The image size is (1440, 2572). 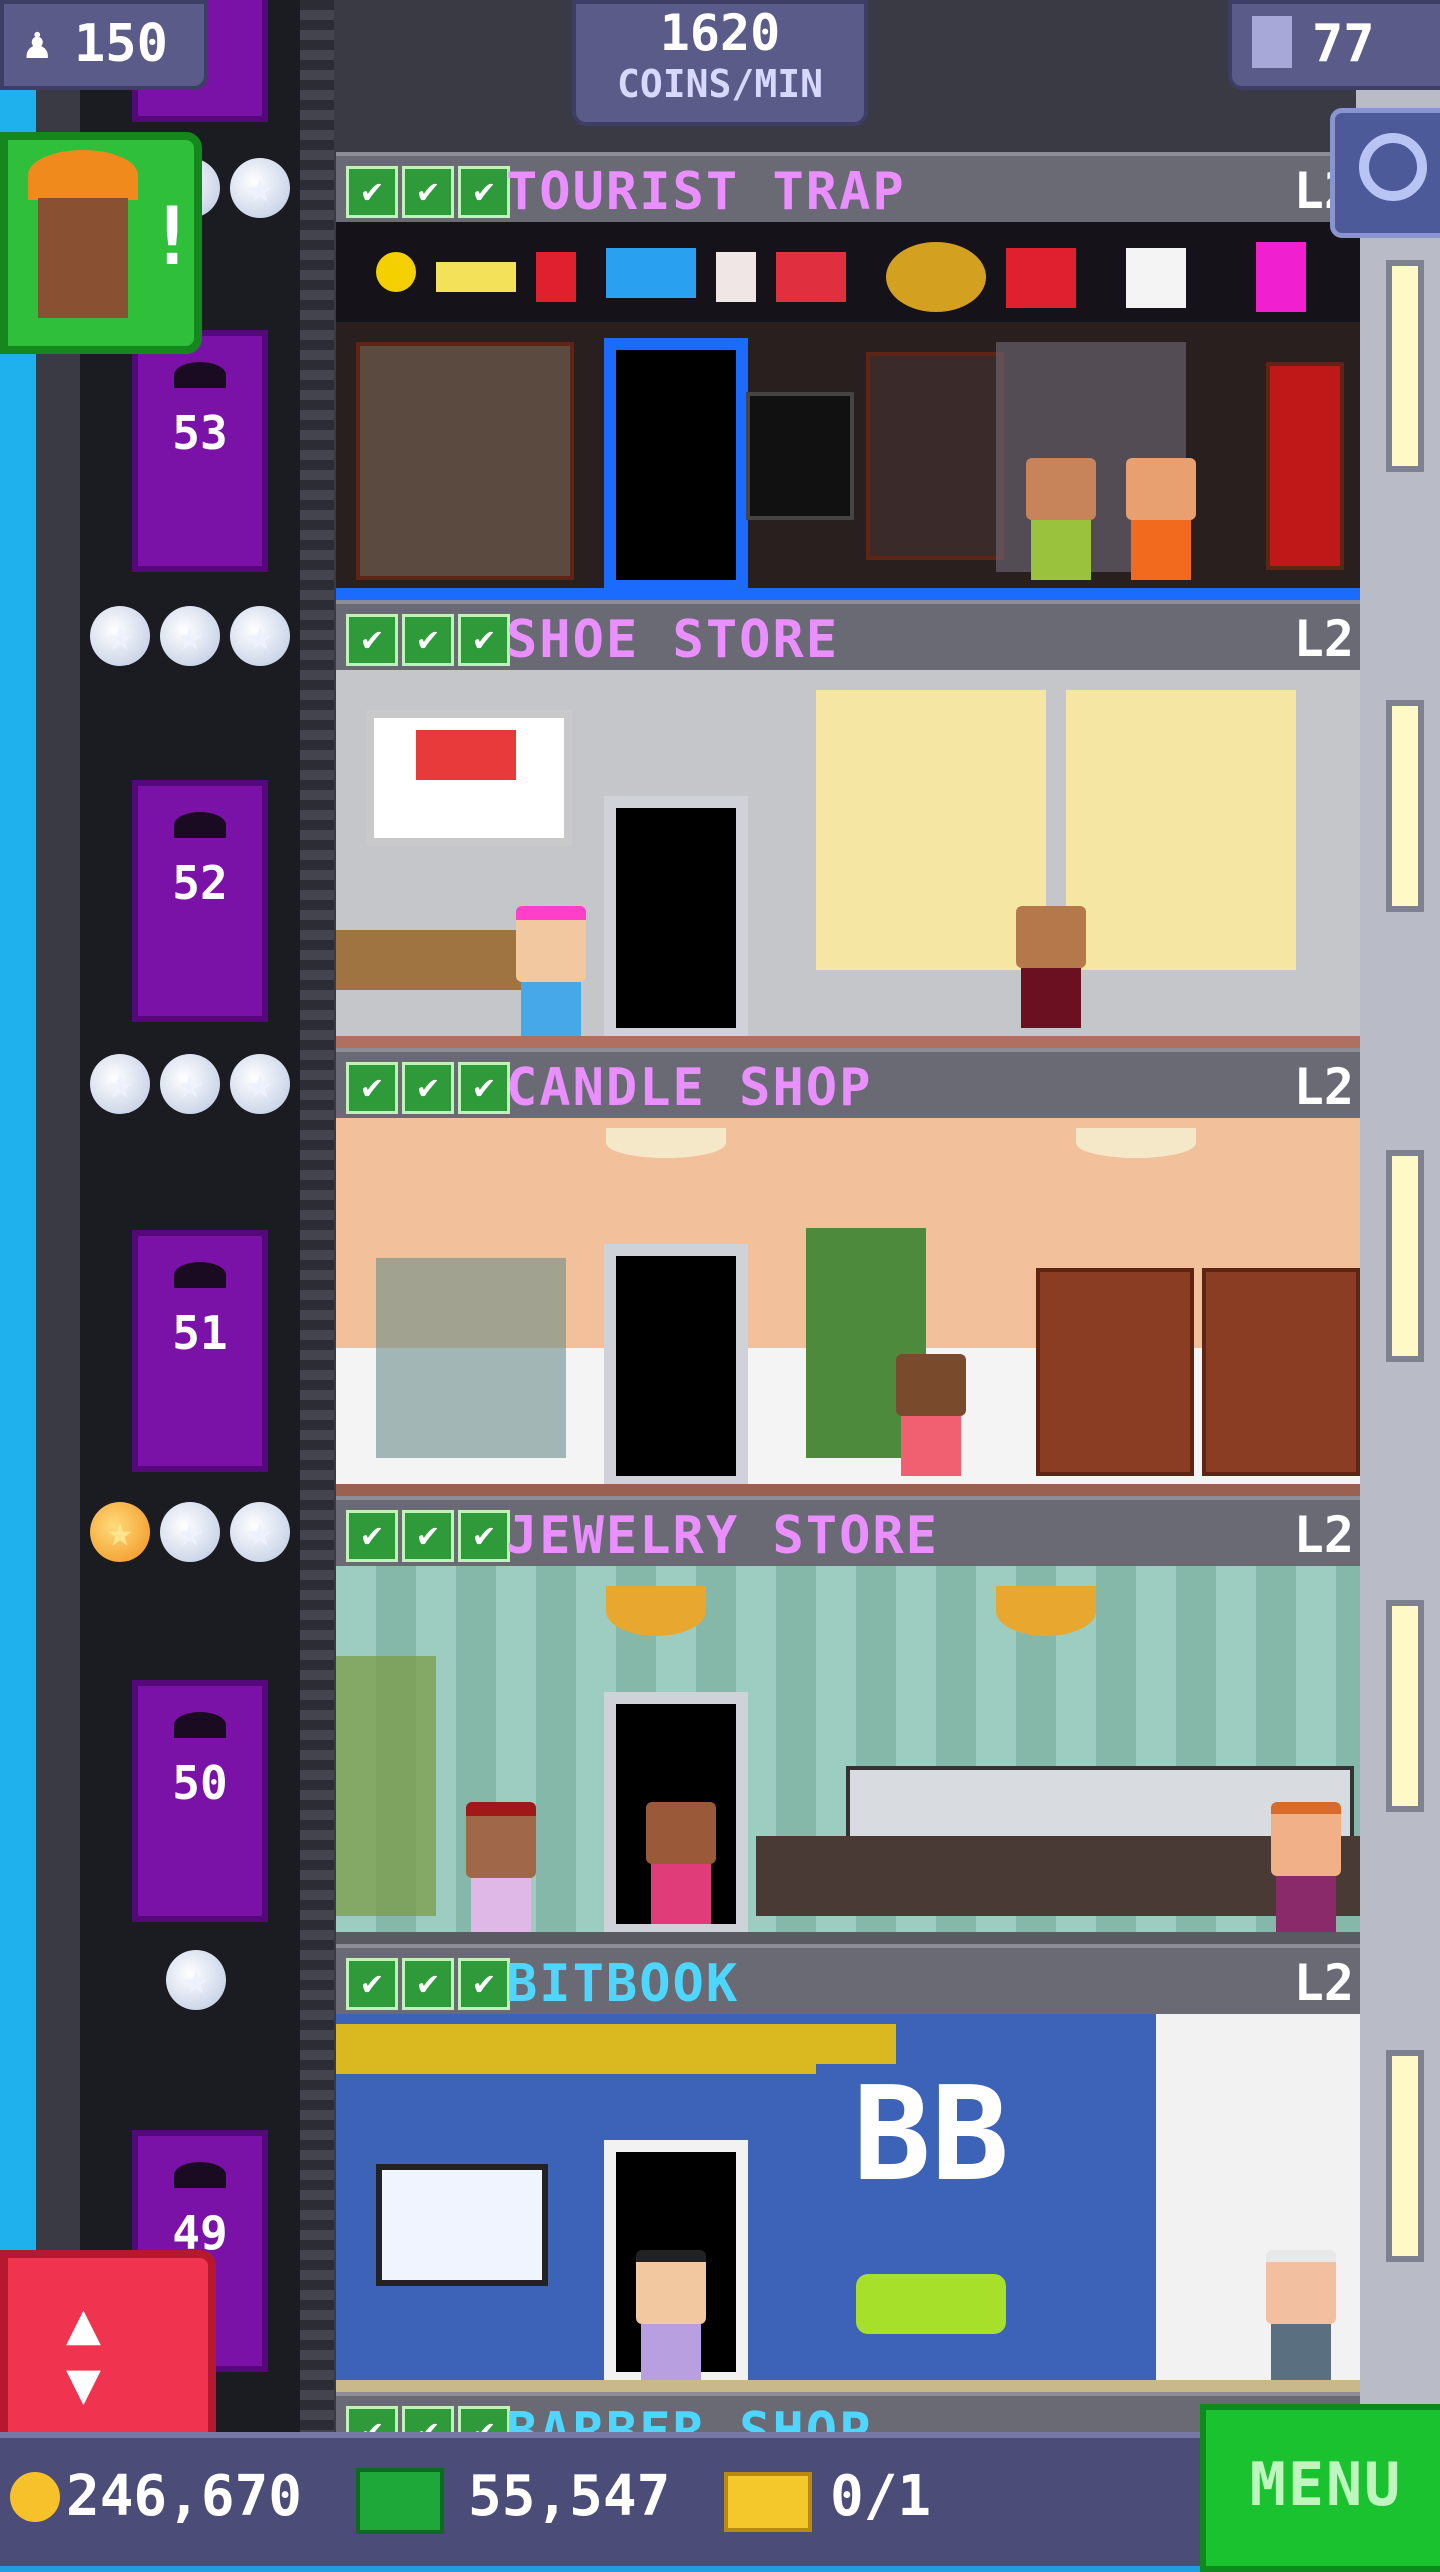 I want to click on computer-monitor, so click(x=462, y=2225).